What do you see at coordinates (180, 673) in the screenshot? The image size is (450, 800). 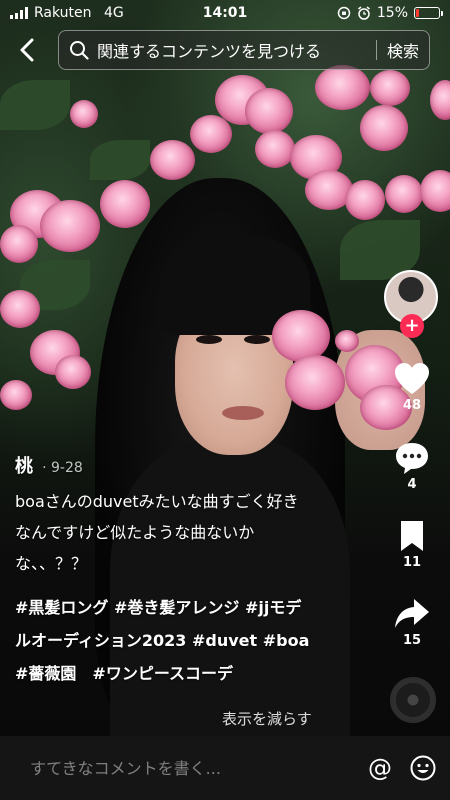 I see `hashtag-line: #薔薇園 #ワンピースコーデ` at bounding box center [180, 673].